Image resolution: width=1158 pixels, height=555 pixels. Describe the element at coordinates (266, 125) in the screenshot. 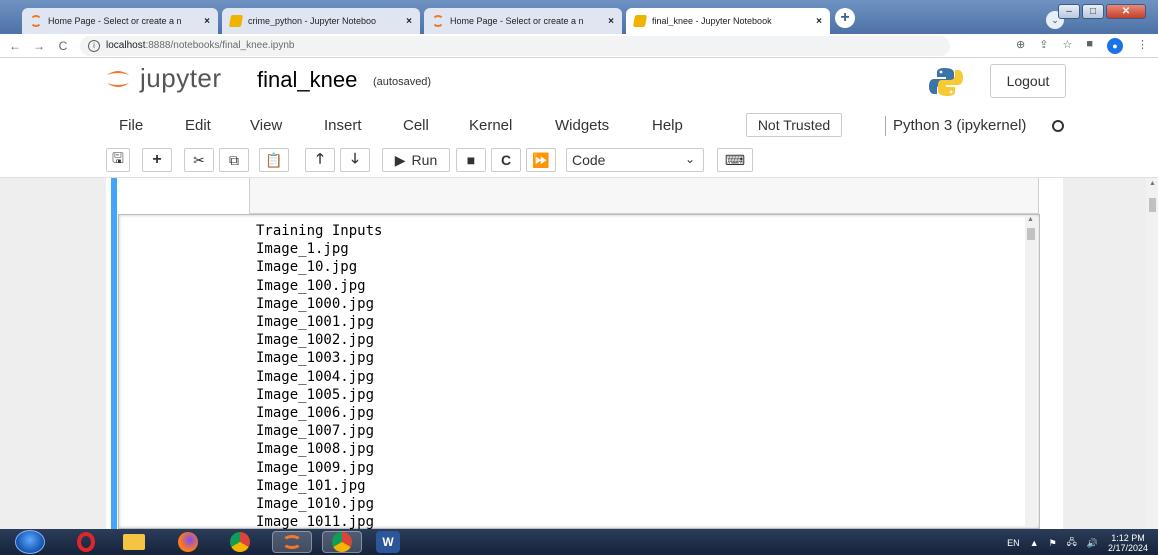

I see `menu-view: View` at that location.